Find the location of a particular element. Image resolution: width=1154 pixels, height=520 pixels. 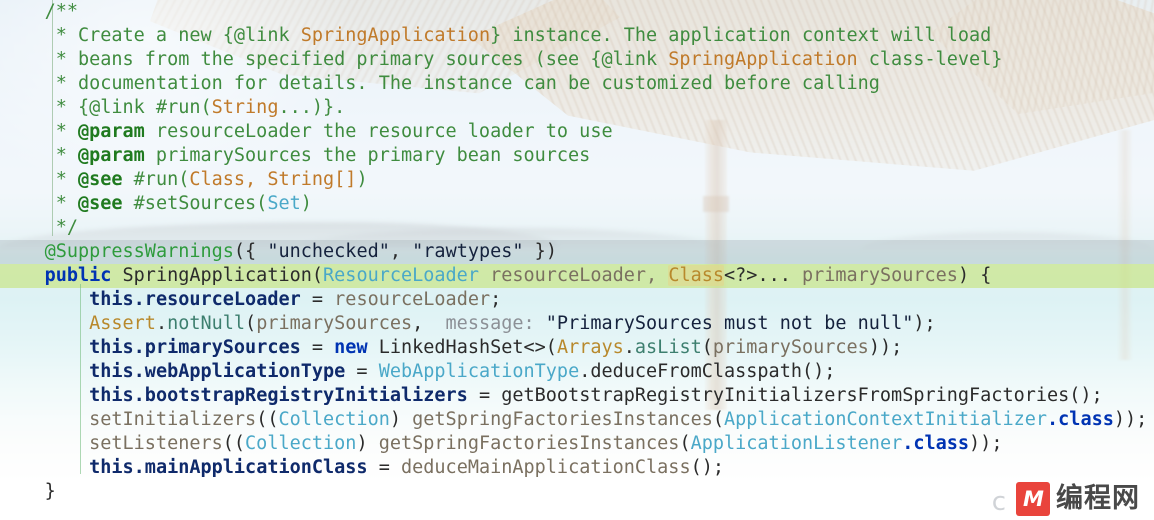

code-line-1: /** is located at coordinates (577, 12).